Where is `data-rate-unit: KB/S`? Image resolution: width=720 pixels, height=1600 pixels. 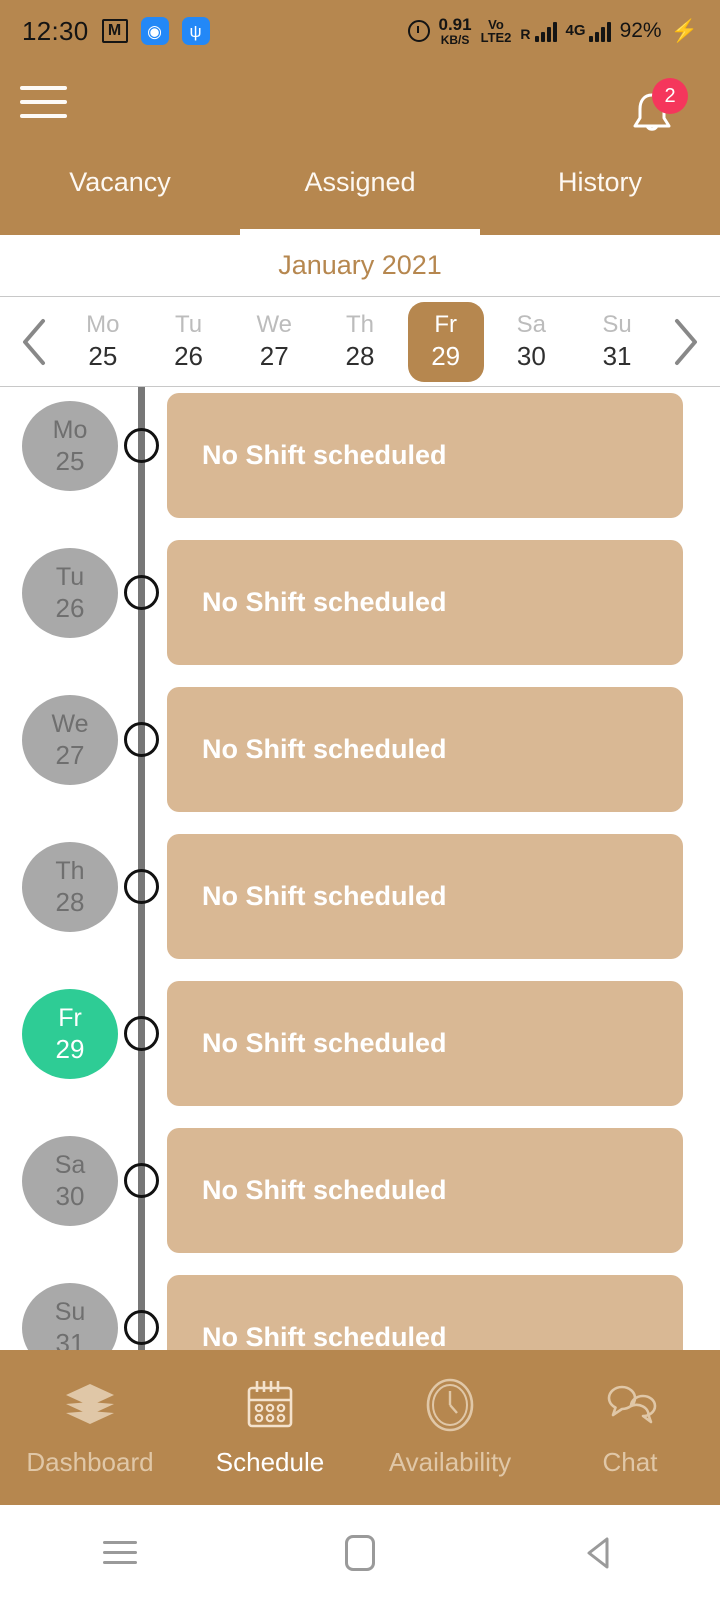 data-rate-unit: KB/S is located at coordinates (455, 39).